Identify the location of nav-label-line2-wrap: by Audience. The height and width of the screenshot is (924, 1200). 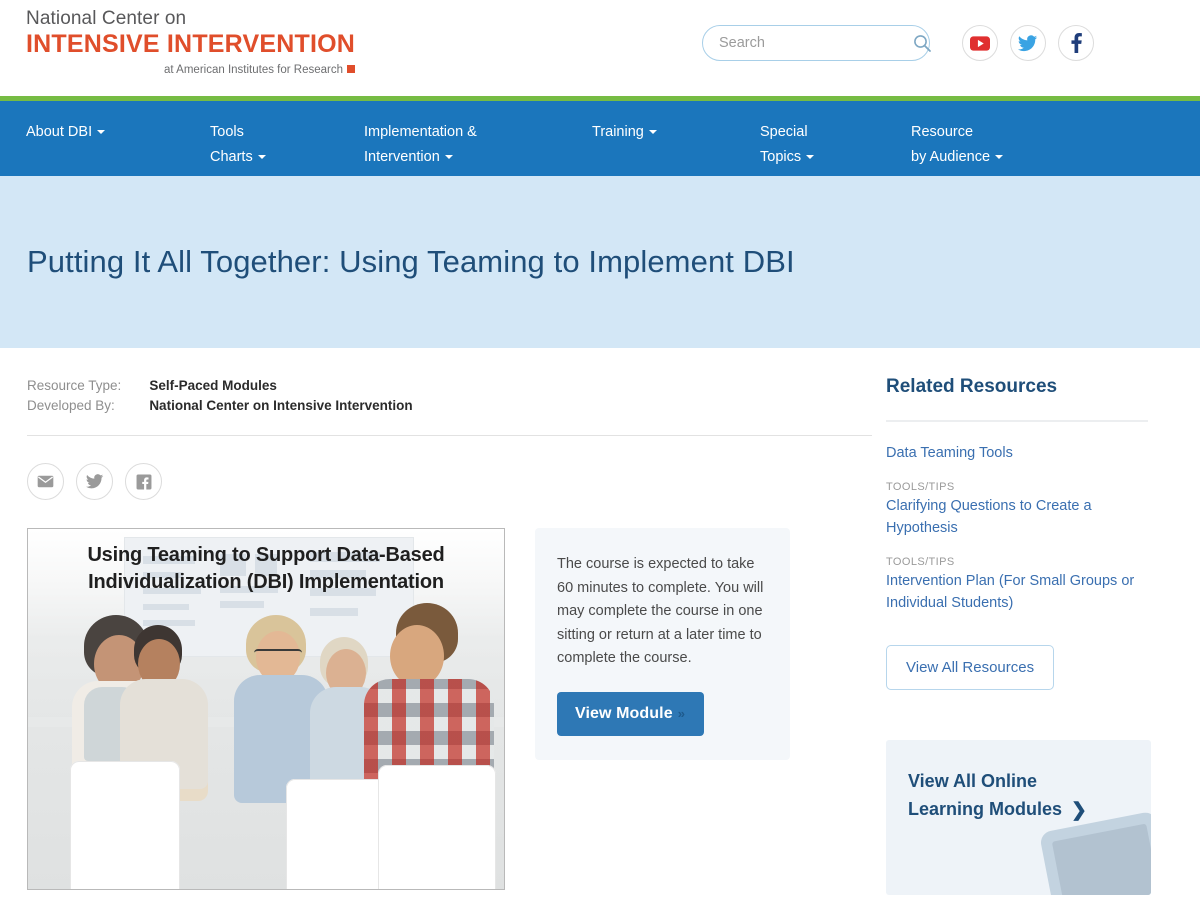
(957, 157).